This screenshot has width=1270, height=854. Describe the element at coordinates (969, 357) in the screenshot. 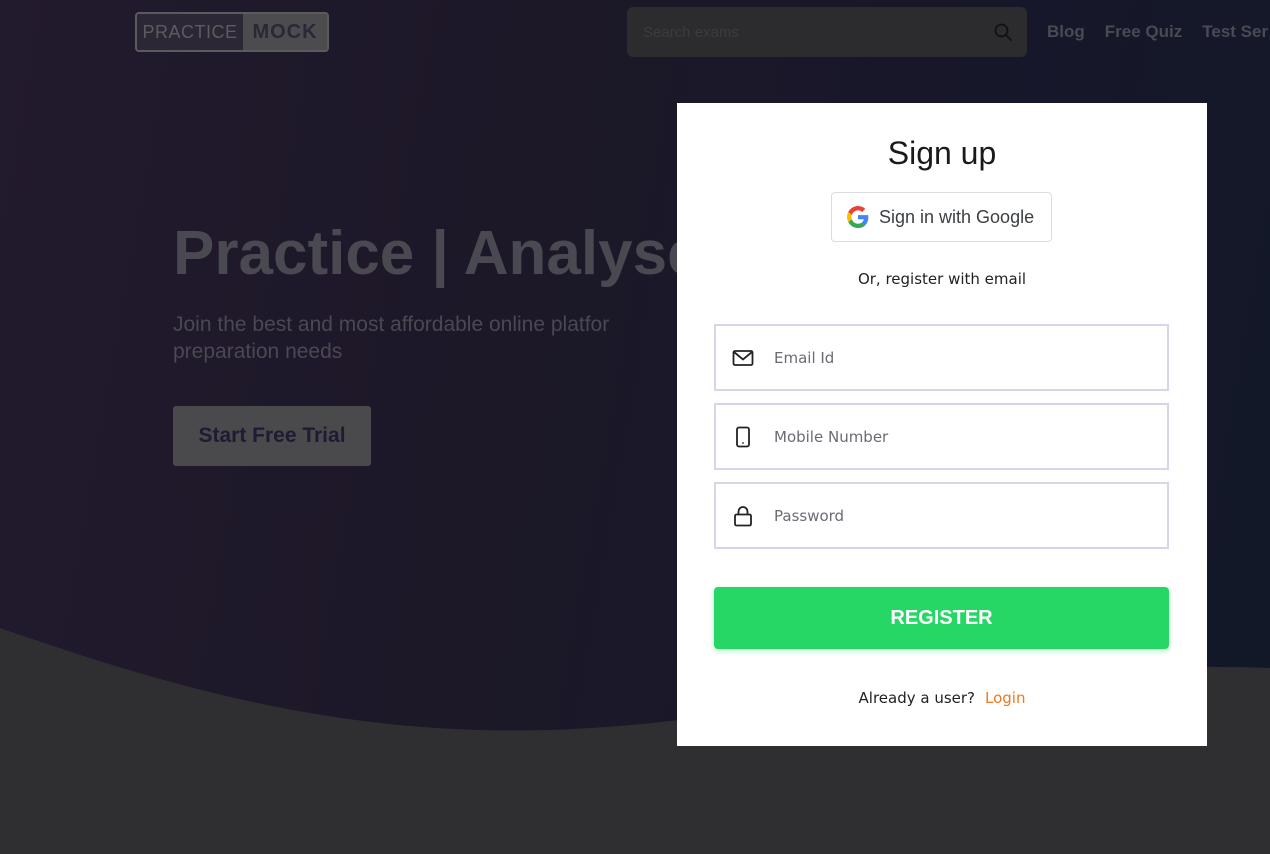

I see `email-input` at that location.